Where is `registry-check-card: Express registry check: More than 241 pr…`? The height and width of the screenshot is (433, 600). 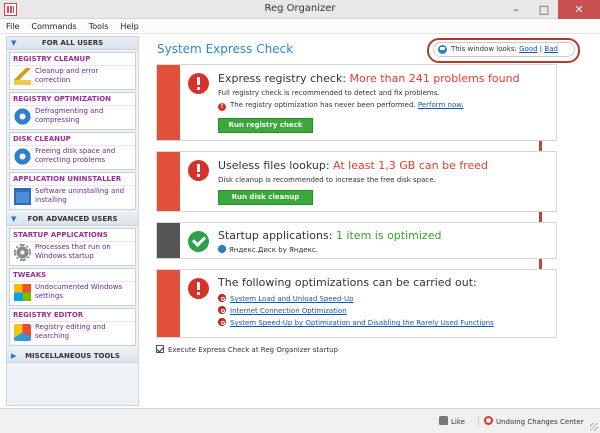
registry-check-card: Express registry check: More than 241 pr… is located at coordinates (356, 102).